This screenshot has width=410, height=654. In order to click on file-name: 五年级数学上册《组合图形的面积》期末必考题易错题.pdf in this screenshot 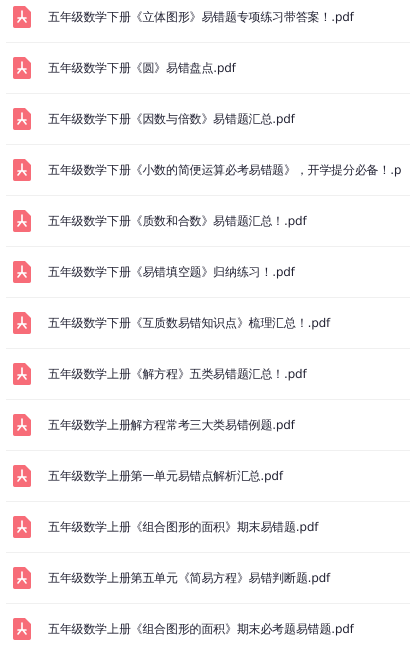, I will do `click(201, 629)`.